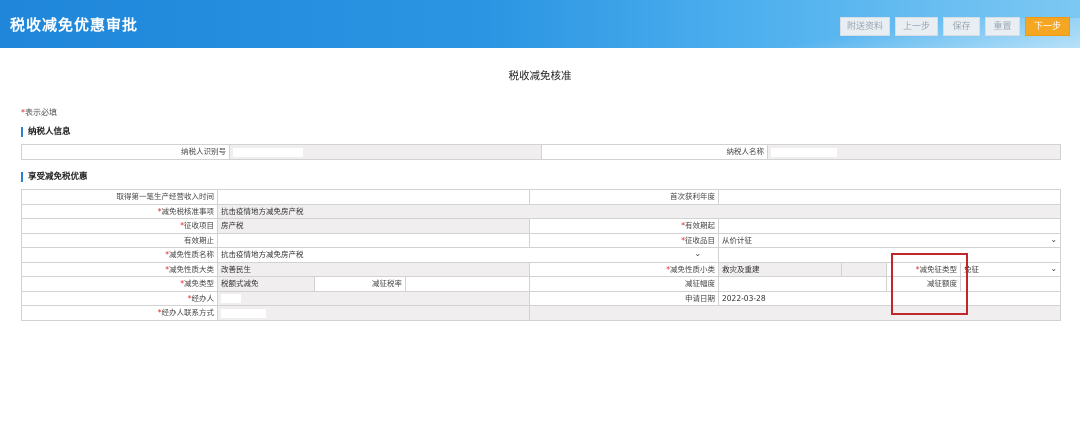  Describe the element at coordinates (624, 284) in the screenshot. I see `reduce-range-label: 减征幅度` at that location.